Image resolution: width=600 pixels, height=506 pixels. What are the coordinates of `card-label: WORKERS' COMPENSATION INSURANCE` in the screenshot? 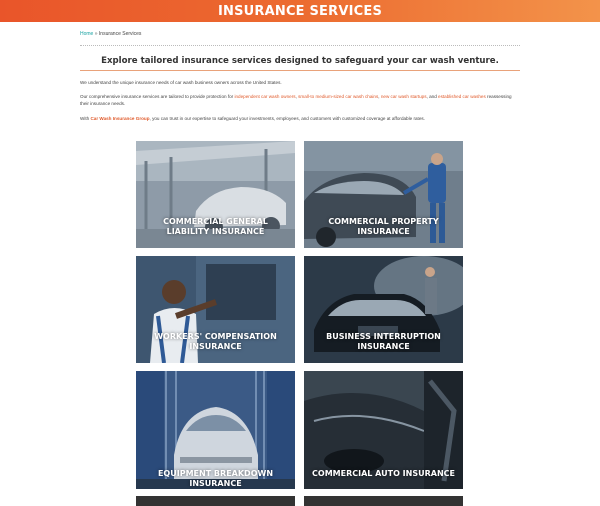 It's located at (215, 342).